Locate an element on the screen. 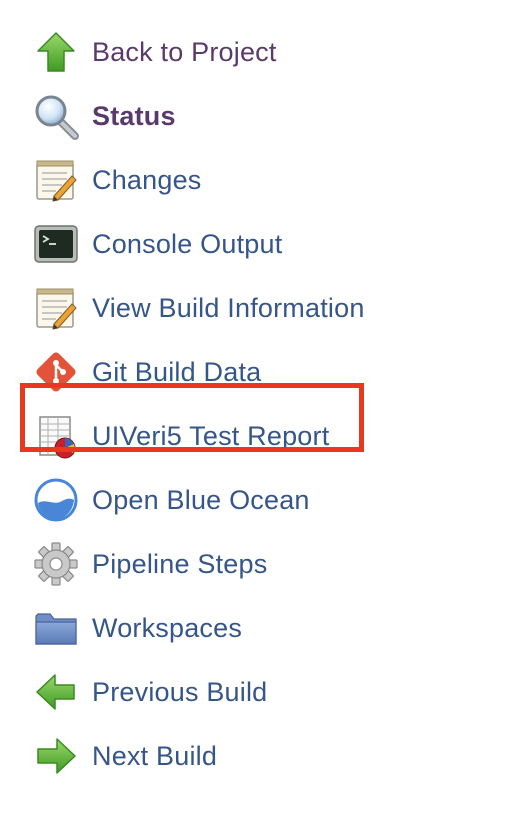 The height and width of the screenshot is (818, 528). sidebar-item-open-blue-ocean: Open Blue Ocean is located at coordinates (264, 500).